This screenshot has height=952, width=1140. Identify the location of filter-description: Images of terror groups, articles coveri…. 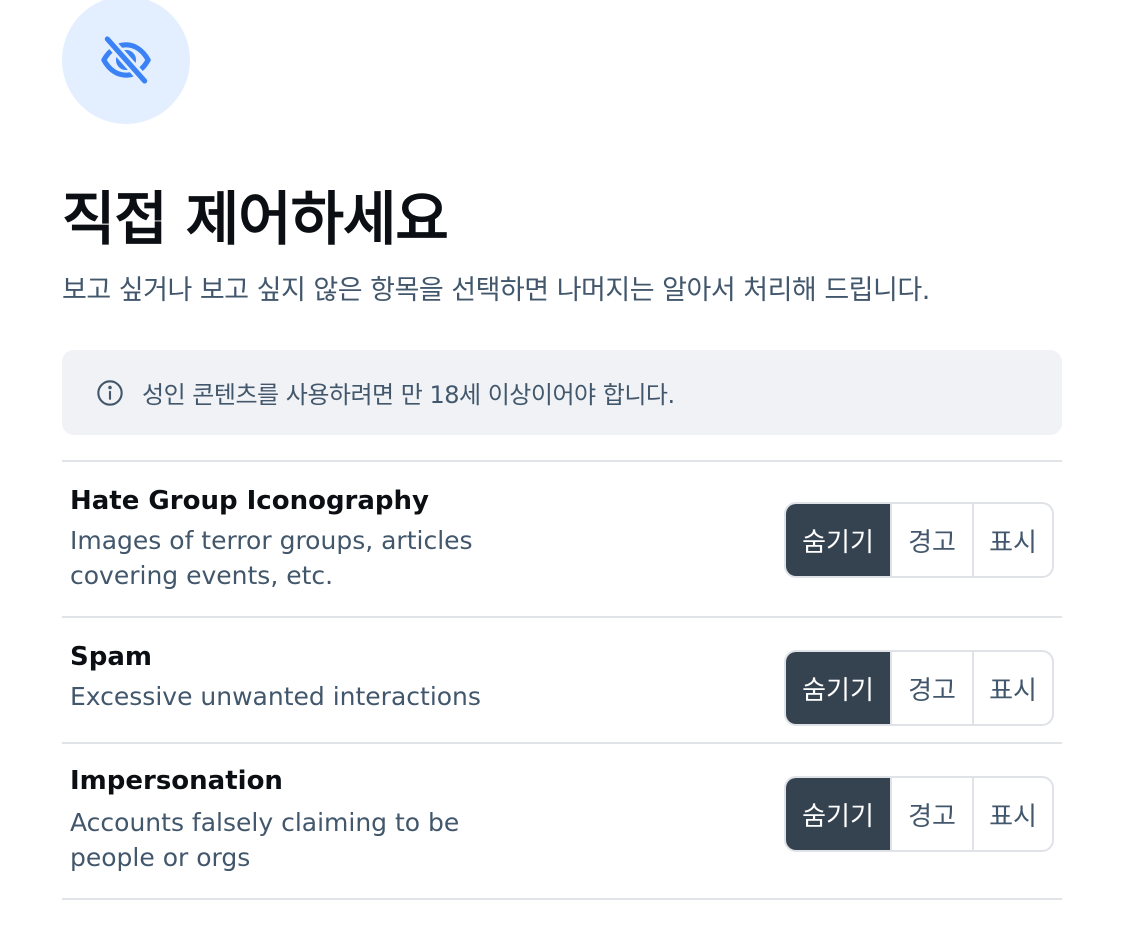
(271, 558).